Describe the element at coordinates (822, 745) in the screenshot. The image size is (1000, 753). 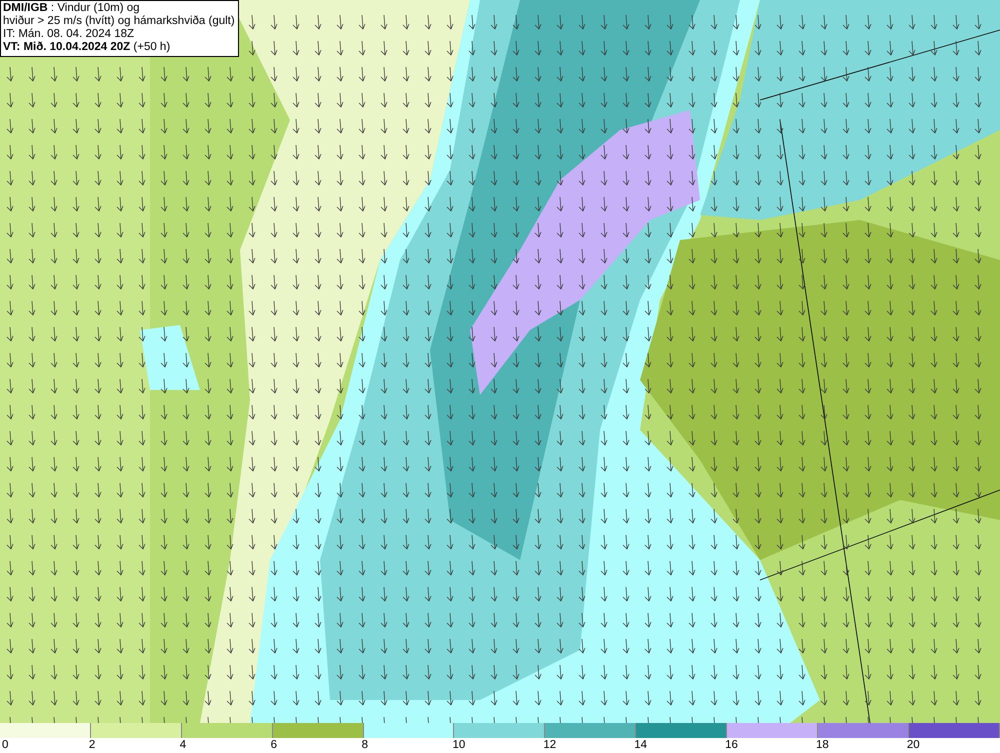
I see `legend-label: 18` at that location.